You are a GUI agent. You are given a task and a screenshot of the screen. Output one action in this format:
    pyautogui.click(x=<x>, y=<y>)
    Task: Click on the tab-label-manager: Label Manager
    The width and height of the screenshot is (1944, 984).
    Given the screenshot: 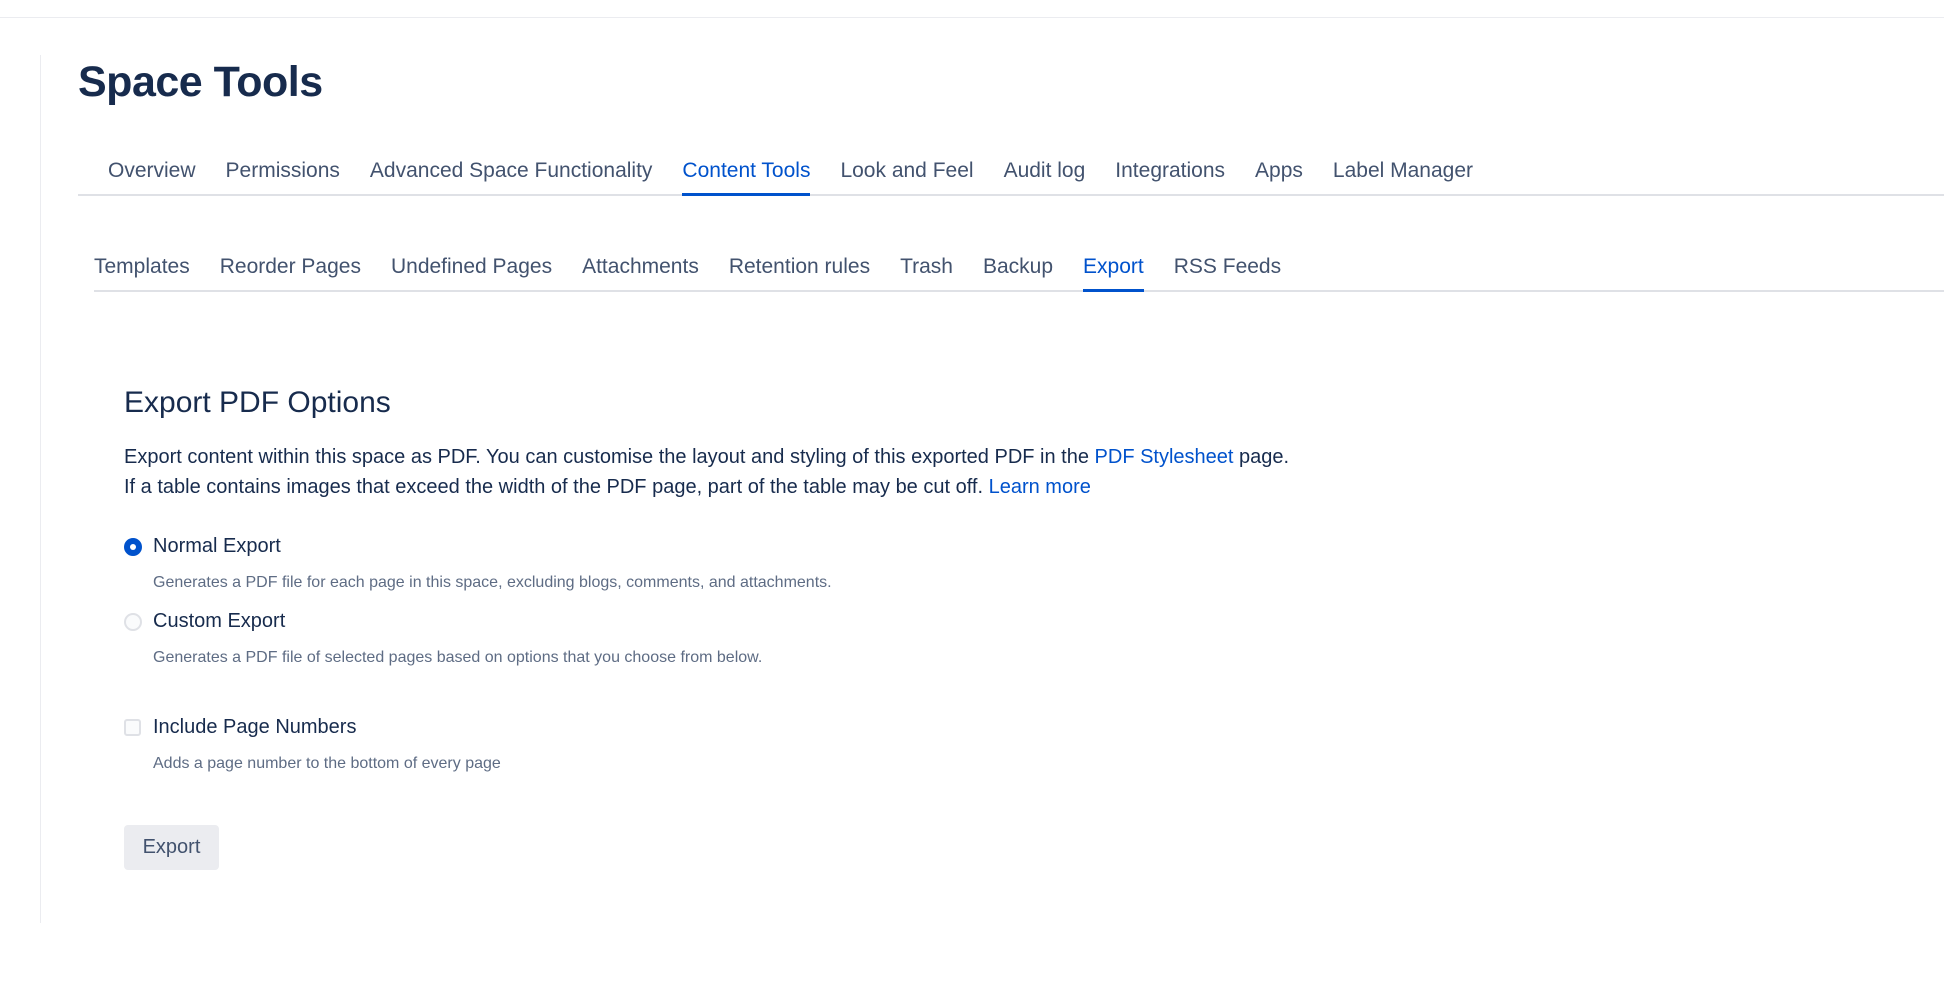 What is the action you would take?
    pyautogui.click(x=1403, y=177)
    